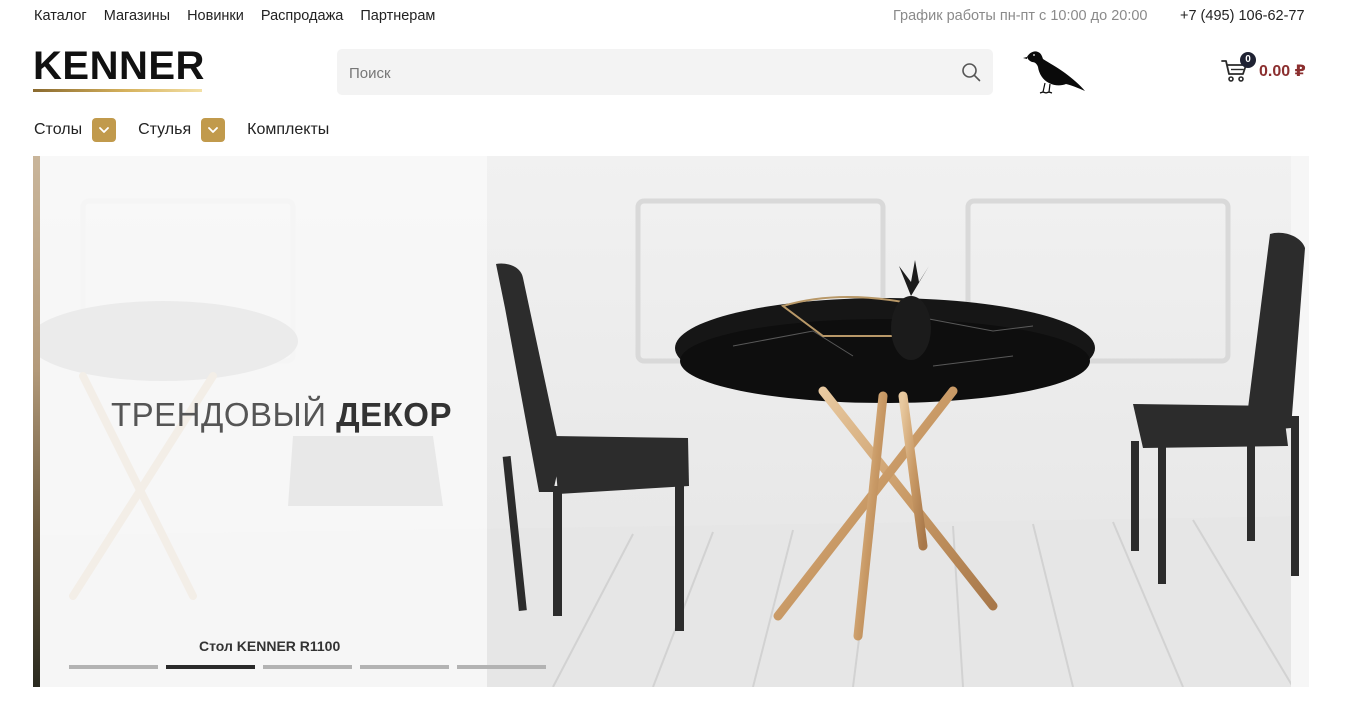 This screenshot has height=706, width=1345. Describe the element at coordinates (394, 414) in the screenshot. I see `headline-bold: ДЕКОР` at that location.